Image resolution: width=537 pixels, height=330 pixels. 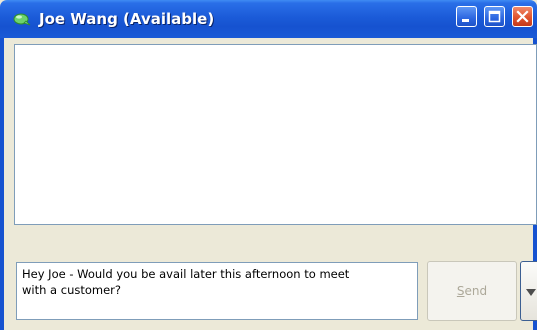 I want to click on send-label-rest: end, so click(x=476, y=291).